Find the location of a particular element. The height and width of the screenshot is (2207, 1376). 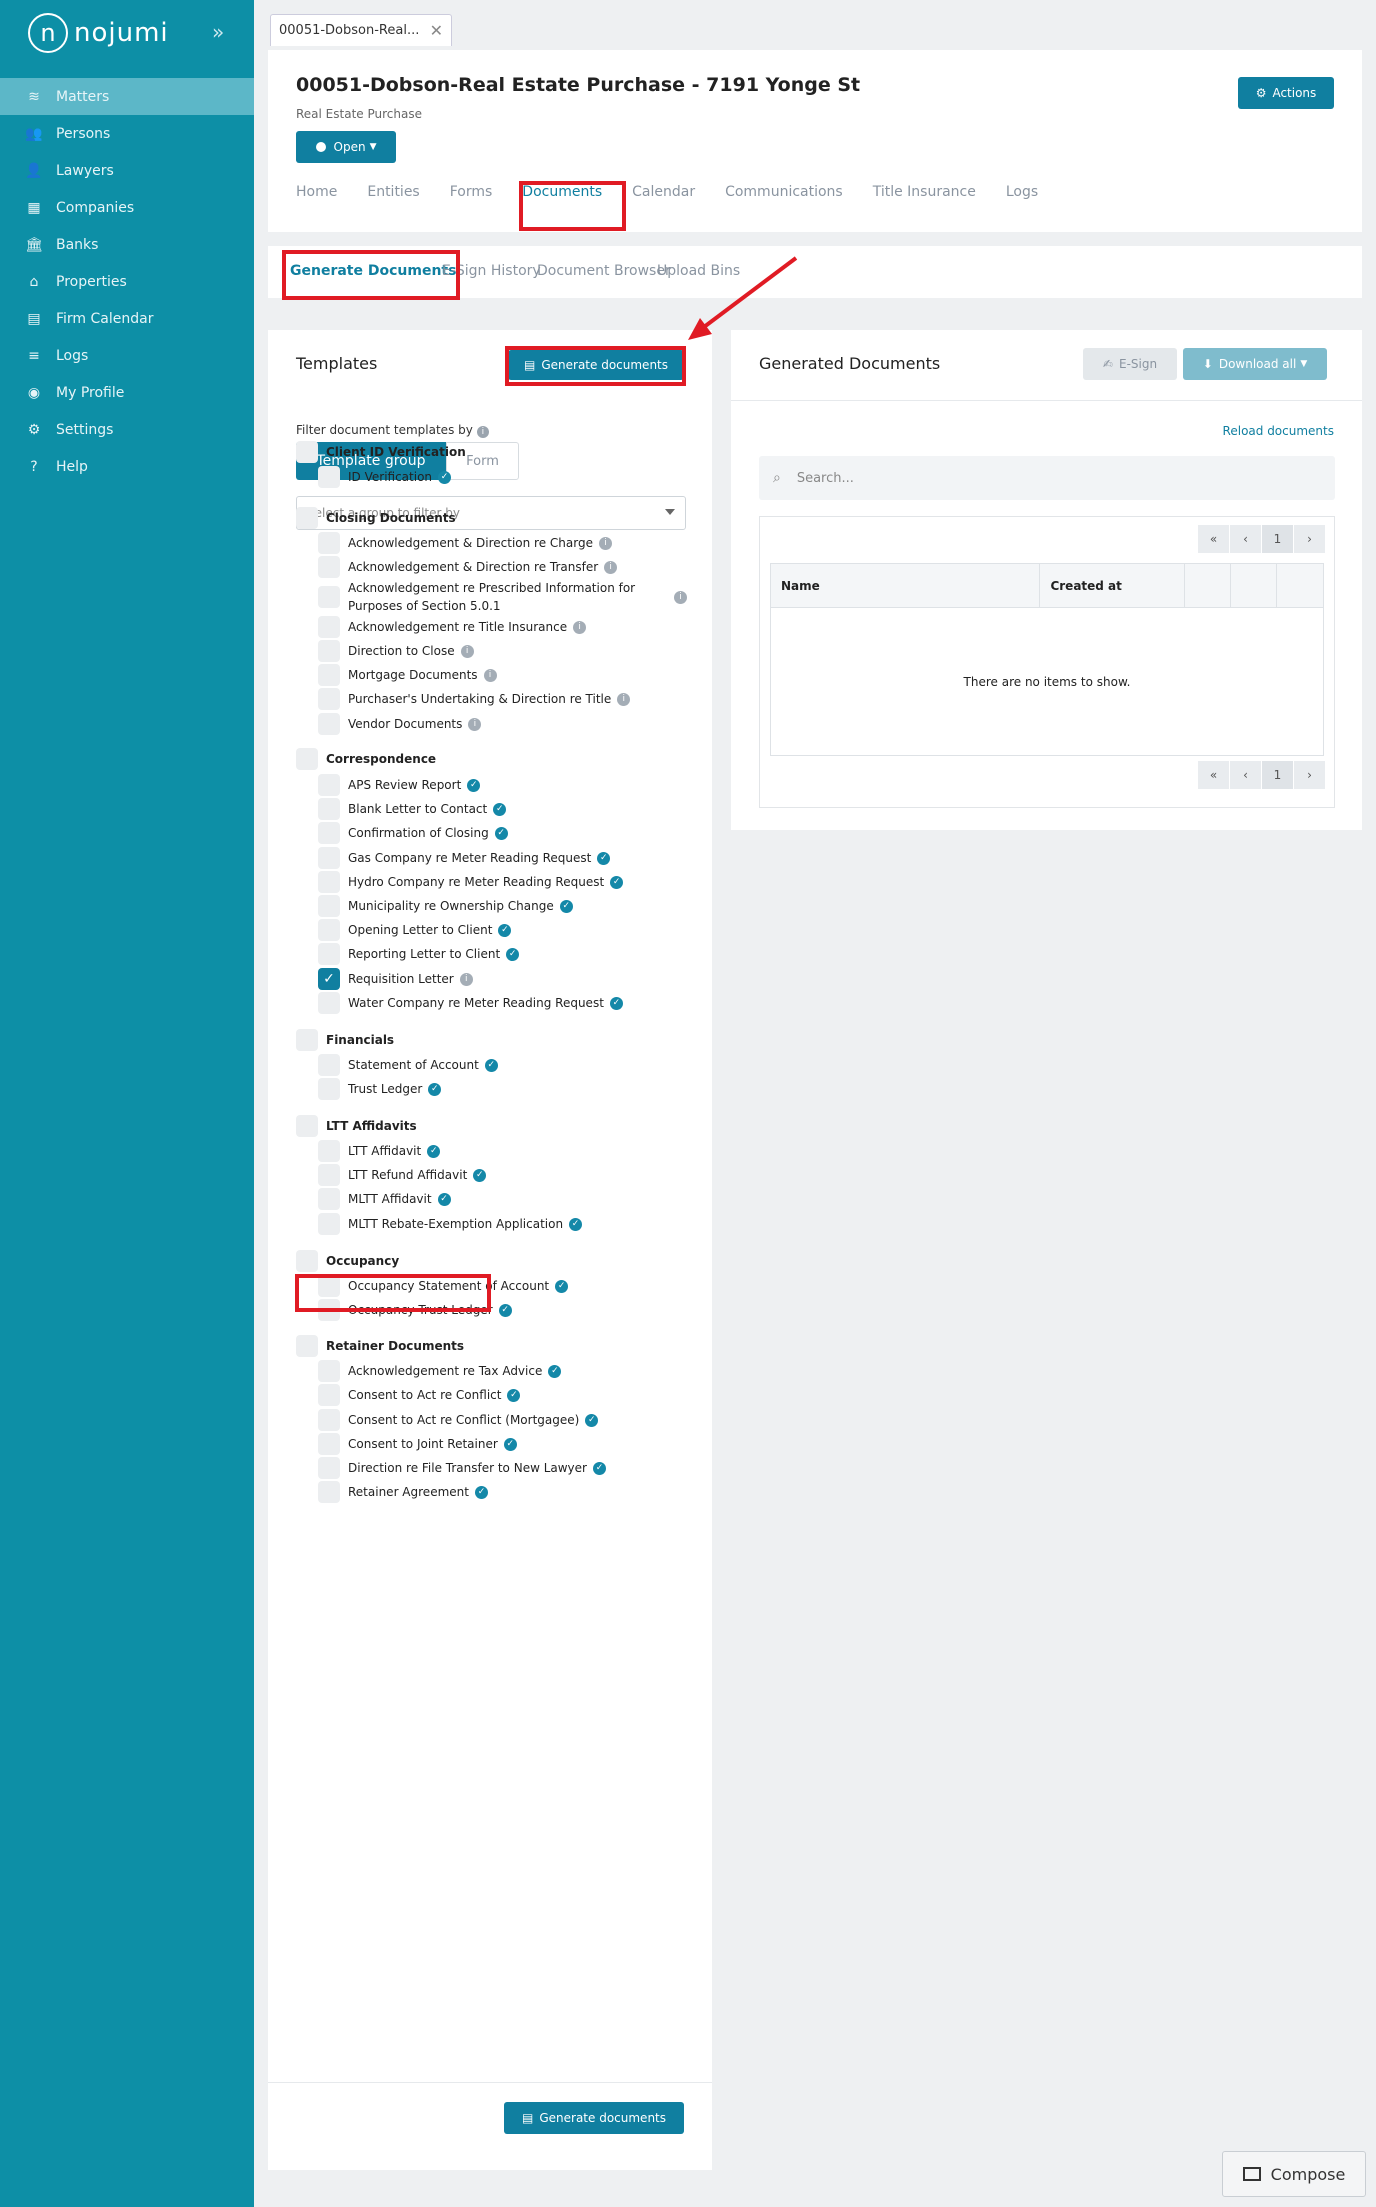

template-item: Gas Company re Meter Reading Request ✓ is located at coordinates (464, 858).